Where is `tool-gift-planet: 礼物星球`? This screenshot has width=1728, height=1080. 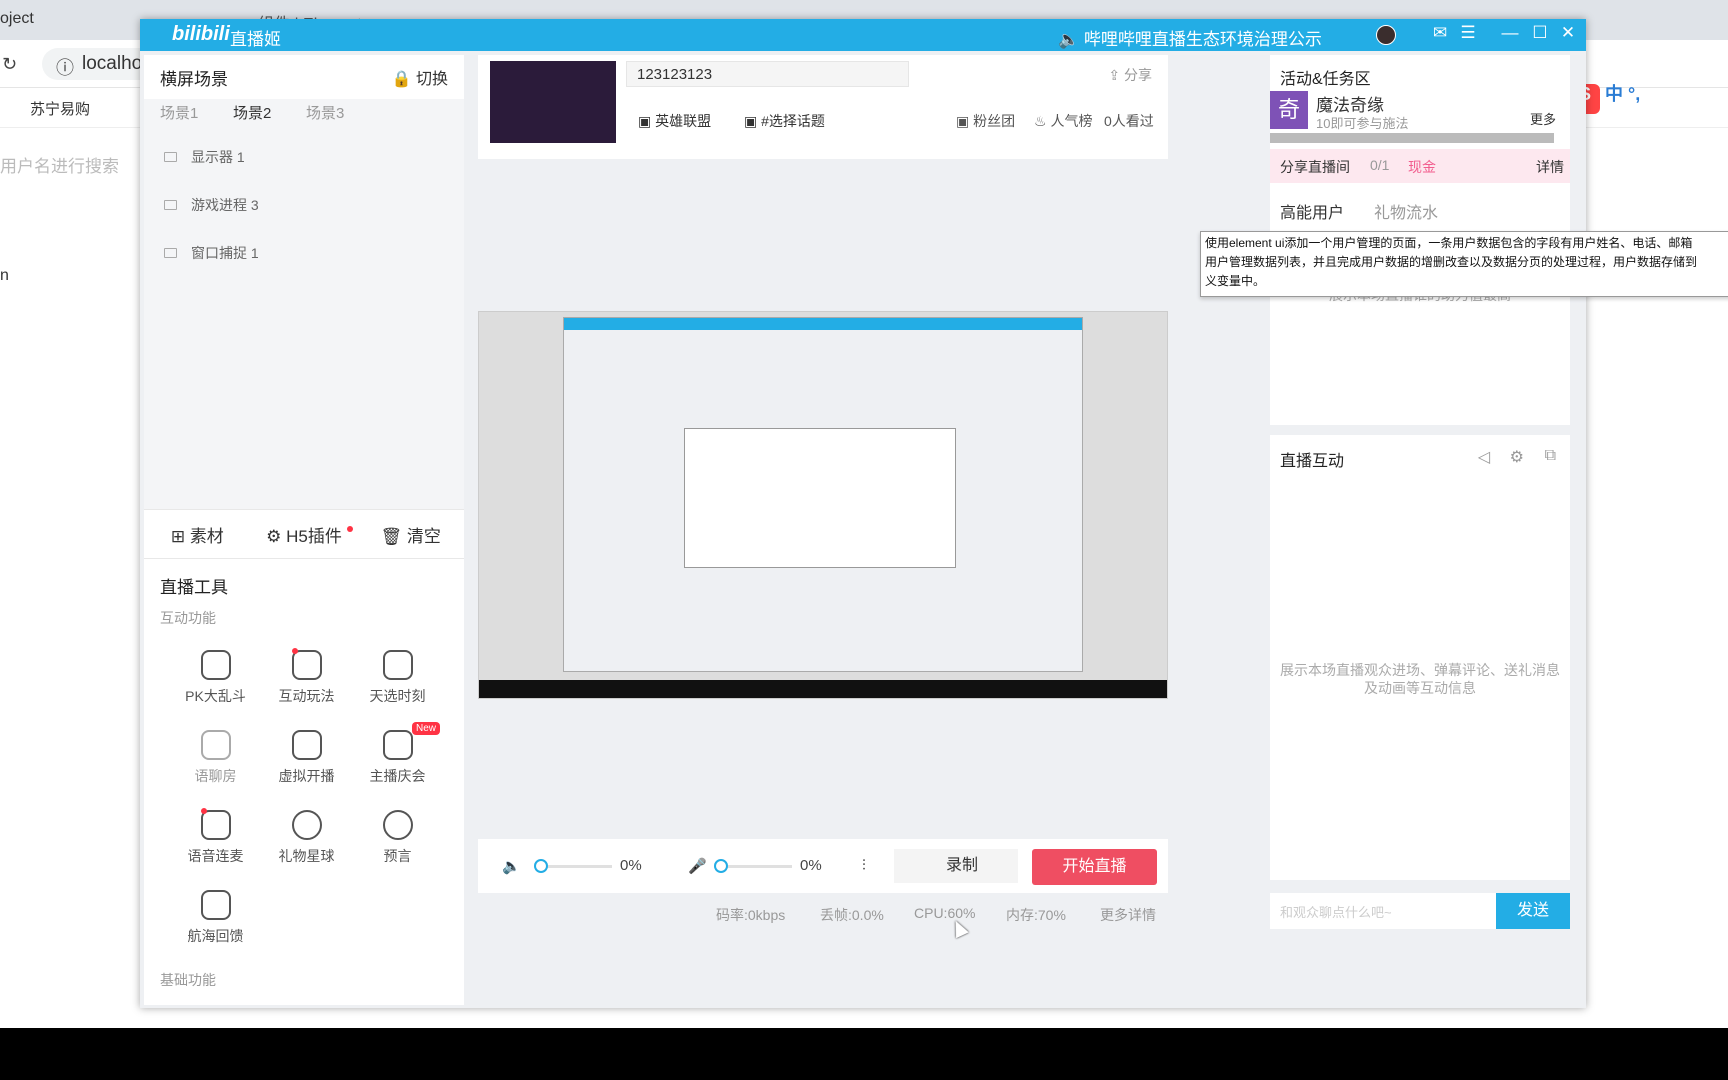 tool-gift-planet: 礼物星球 is located at coordinates (306, 838).